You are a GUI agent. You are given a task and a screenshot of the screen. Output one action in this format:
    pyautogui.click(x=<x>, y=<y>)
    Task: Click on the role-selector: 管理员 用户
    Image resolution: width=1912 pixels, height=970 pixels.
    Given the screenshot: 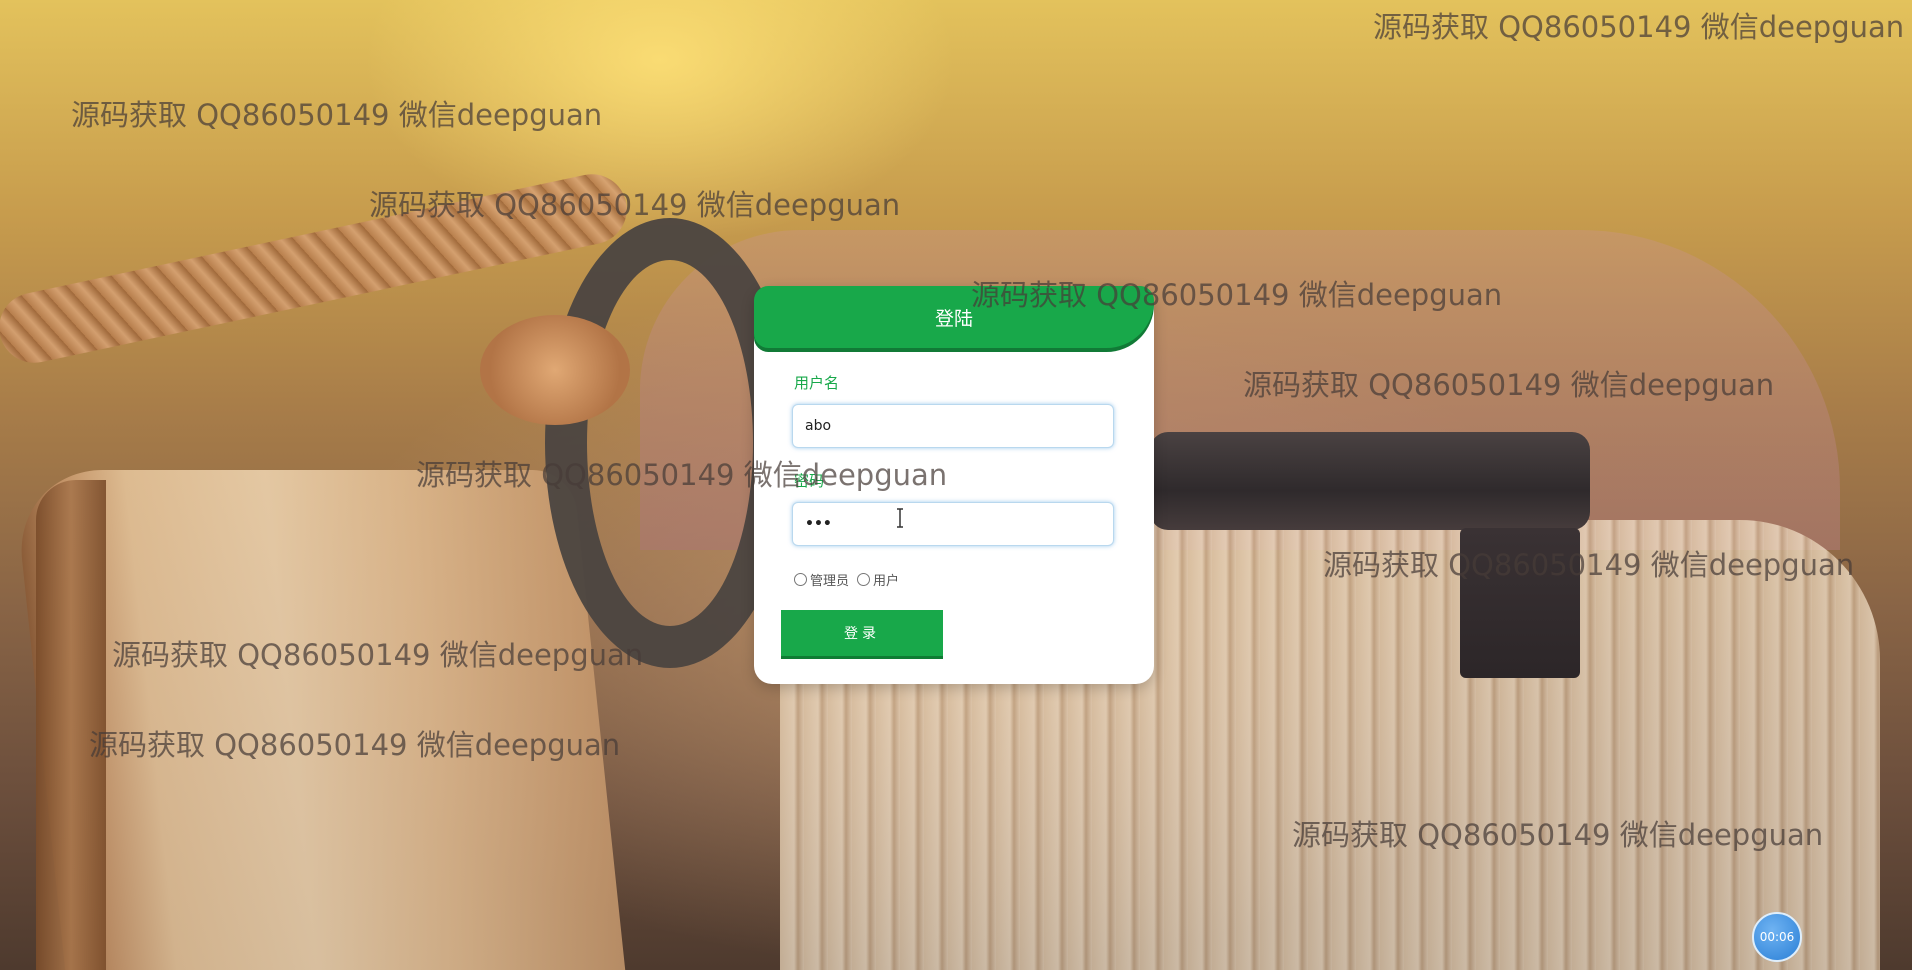 What is the action you would take?
    pyautogui.click(x=850, y=579)
    